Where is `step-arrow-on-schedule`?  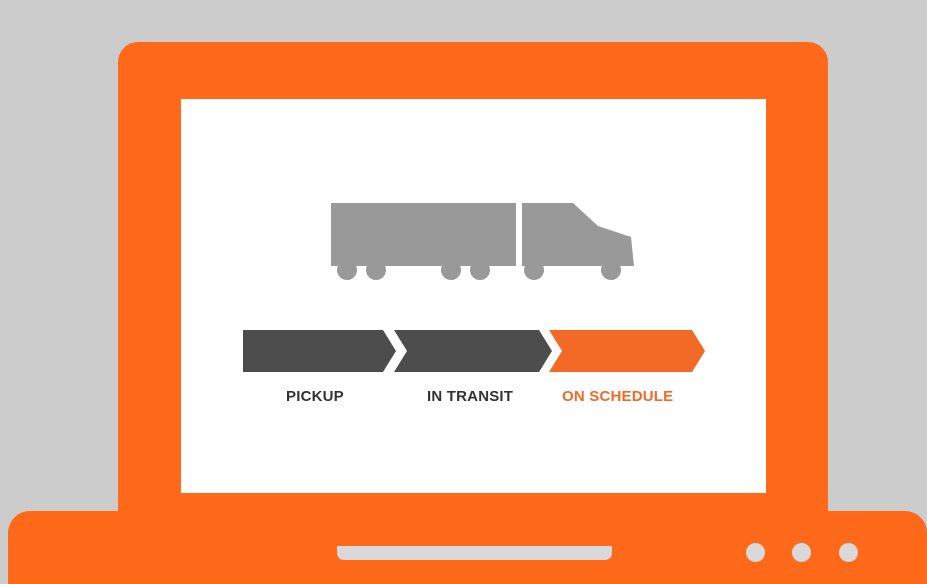 step-arrow-on-schedule is located at coordinates (627, 351).